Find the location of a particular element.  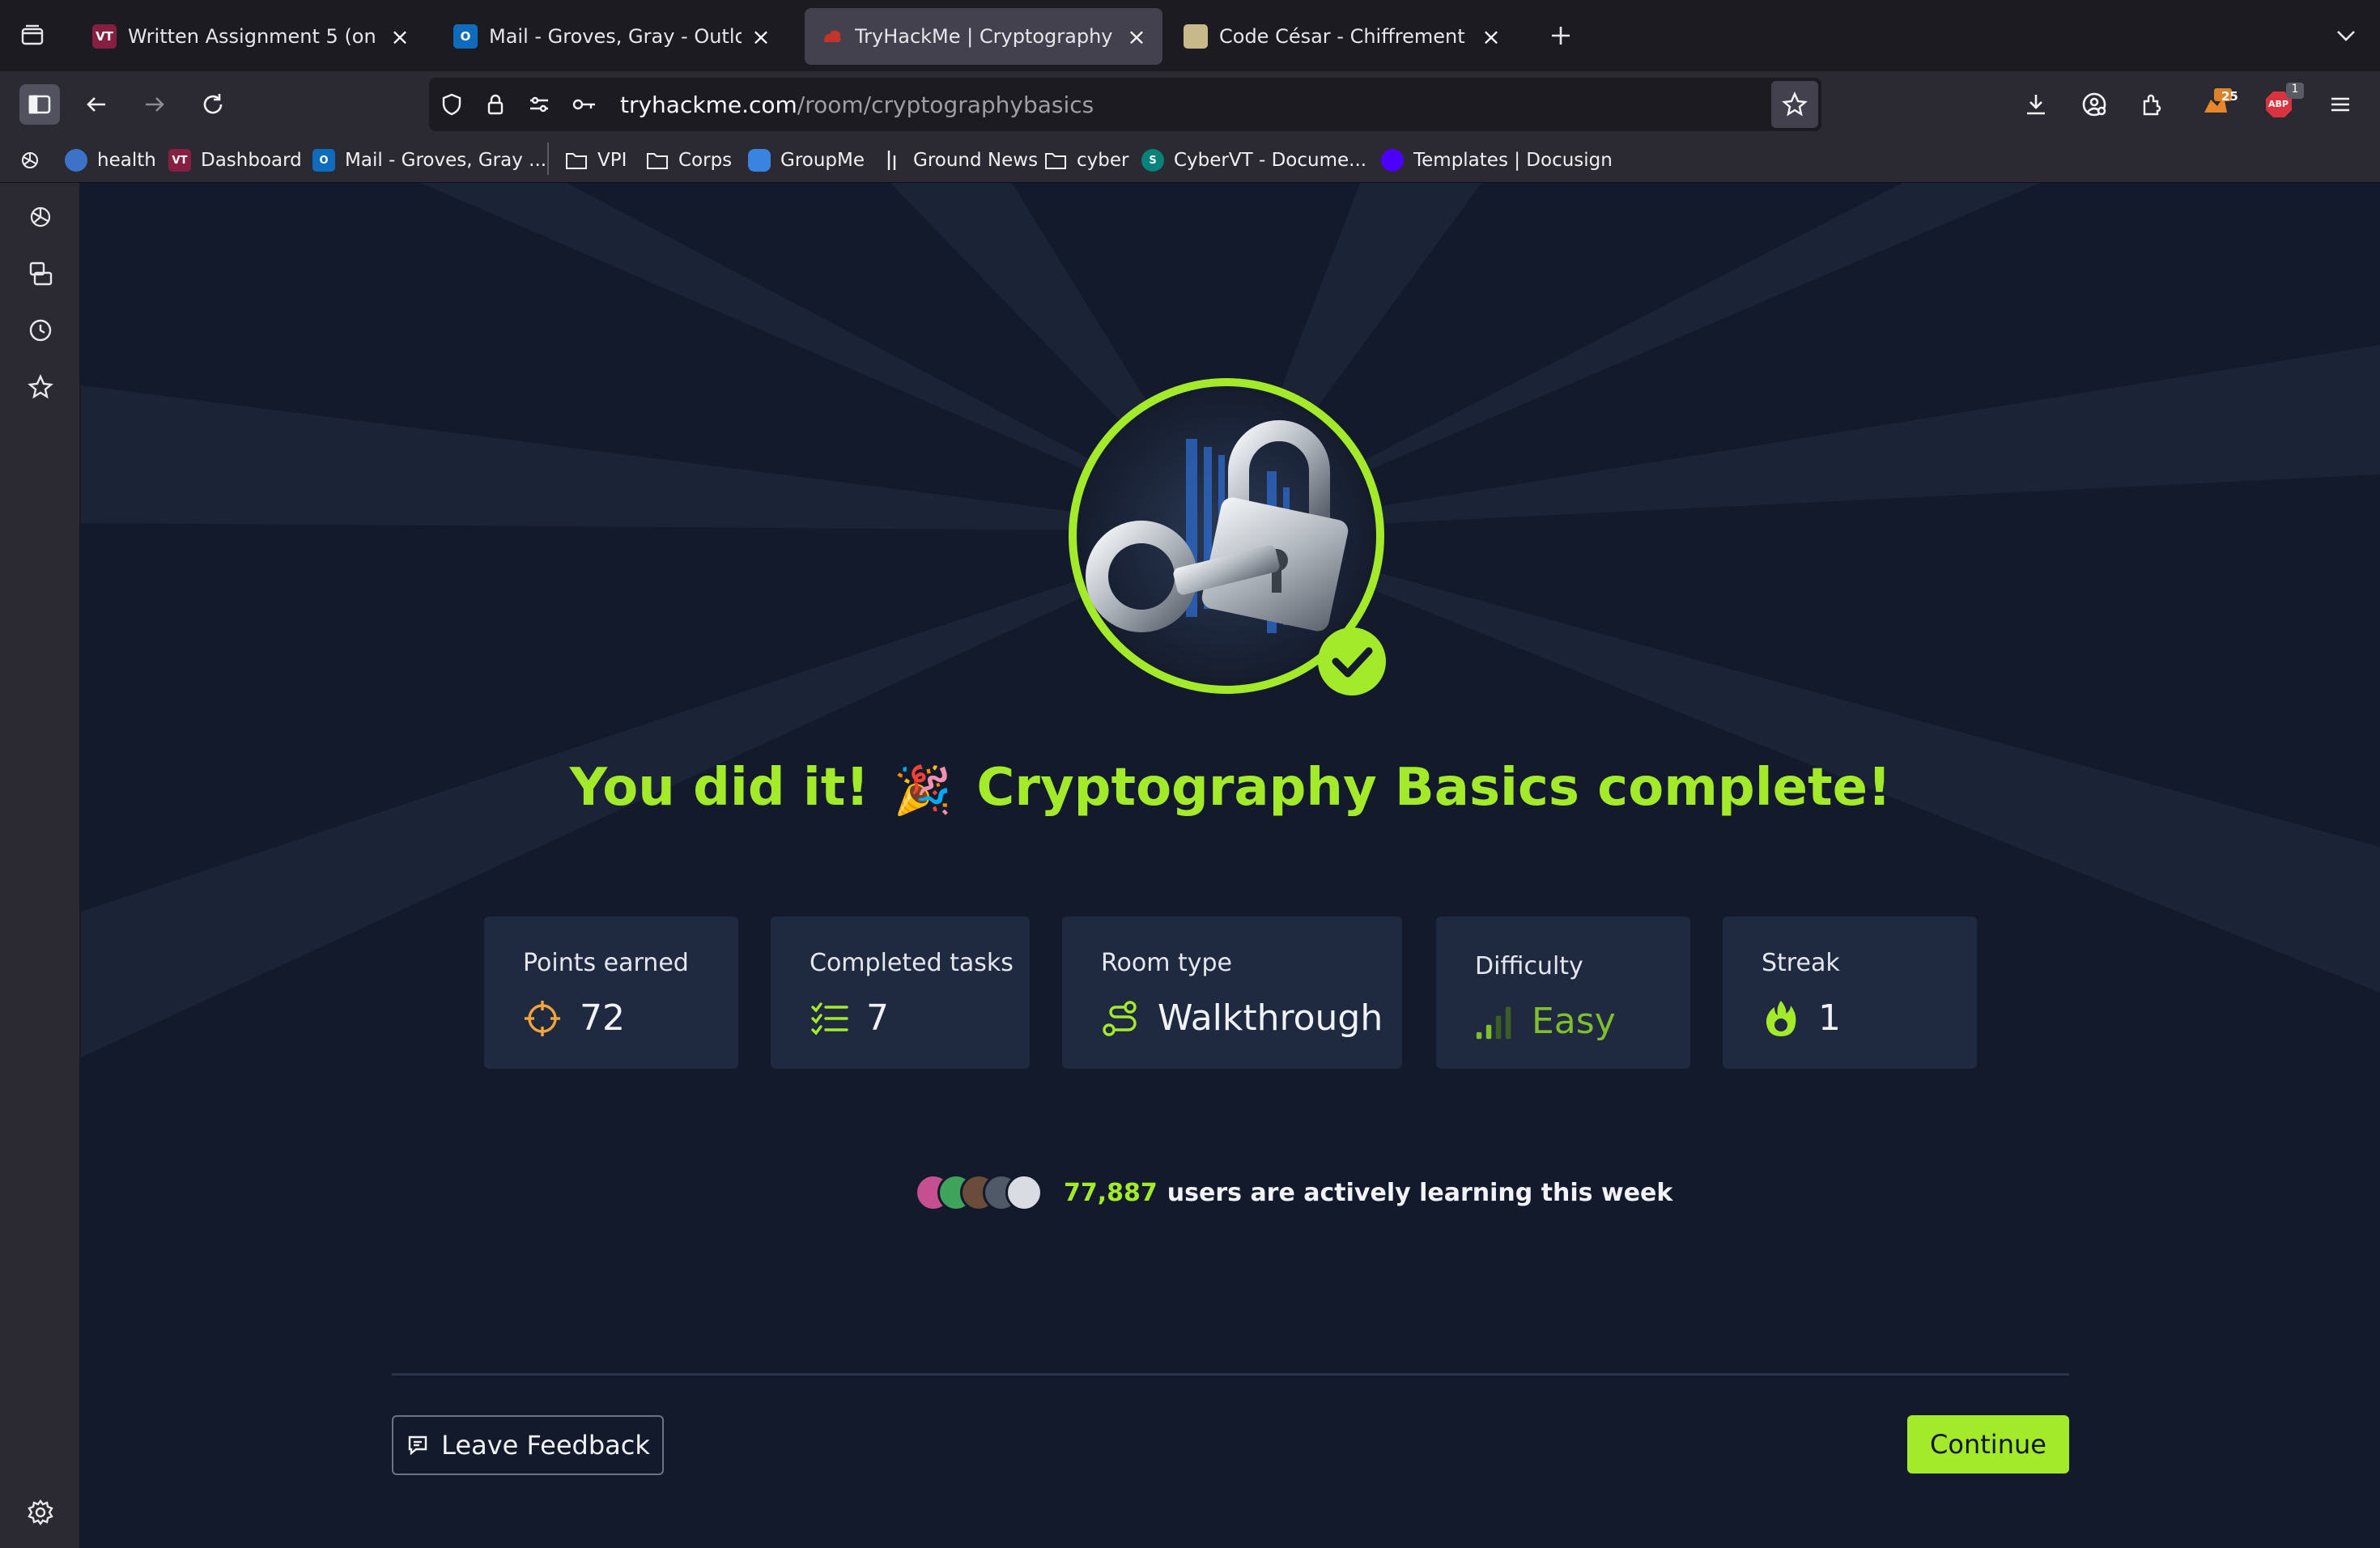

stat-value: 72 is located at coordinates (602, 1018).